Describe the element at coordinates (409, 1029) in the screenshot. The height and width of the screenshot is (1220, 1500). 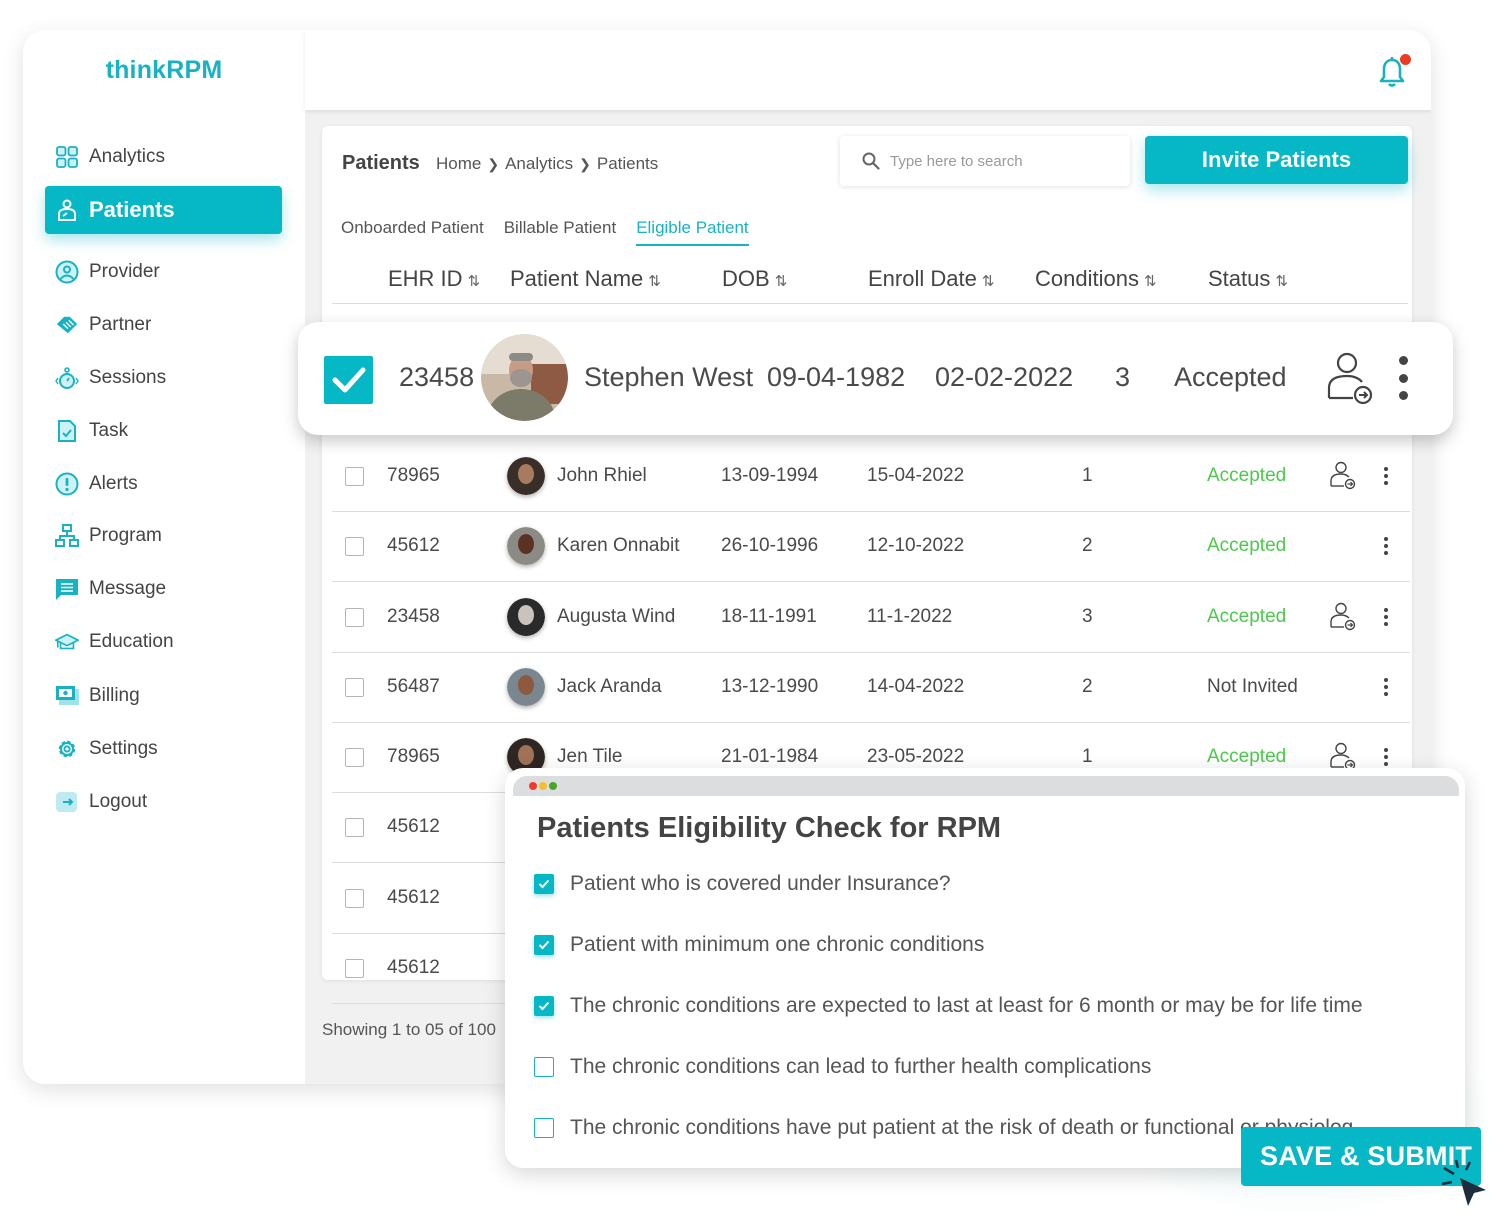
I see `pagination-summary: Showing 1 to 05 of 100` at that location.